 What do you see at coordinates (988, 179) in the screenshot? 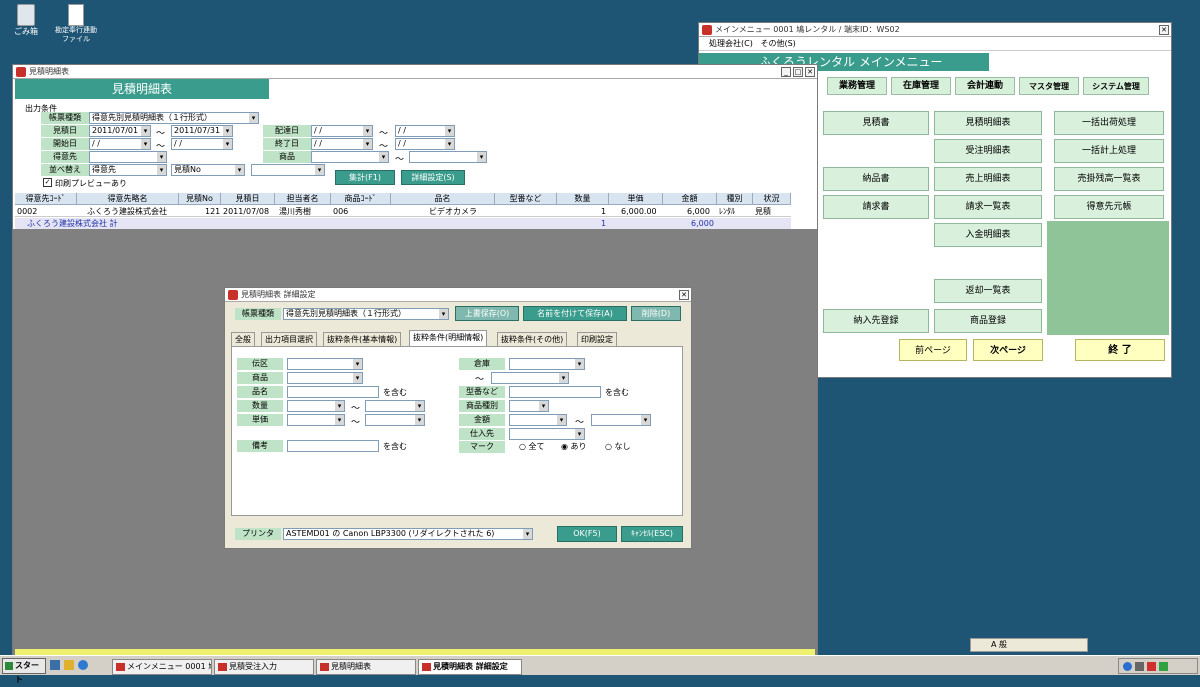
I see `sales-detail-button: 売上明細表` at bounding box center [988, 179].